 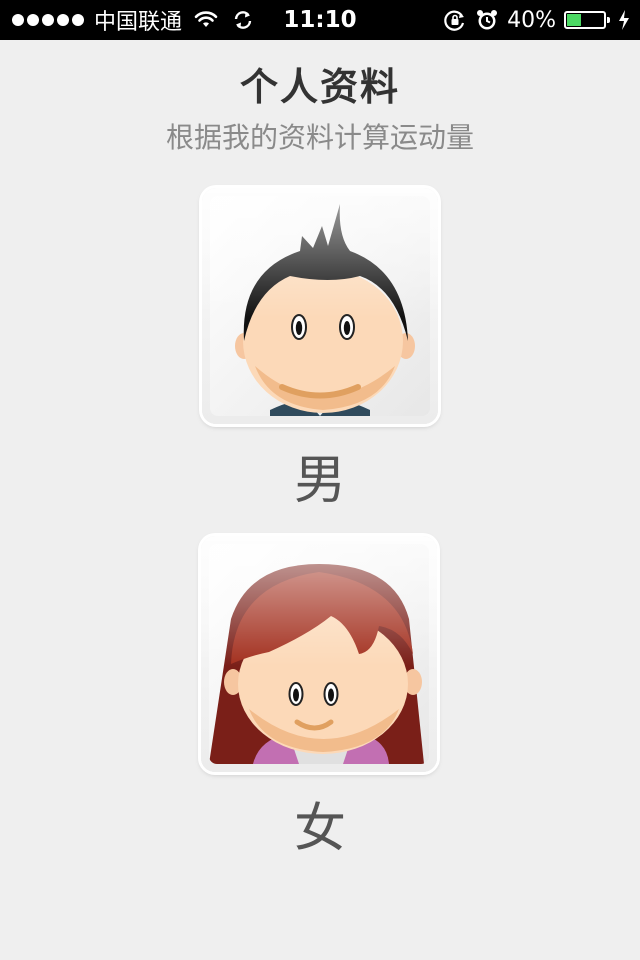 I want to click on page-title: 个人资料, so click(x=319, y=87).